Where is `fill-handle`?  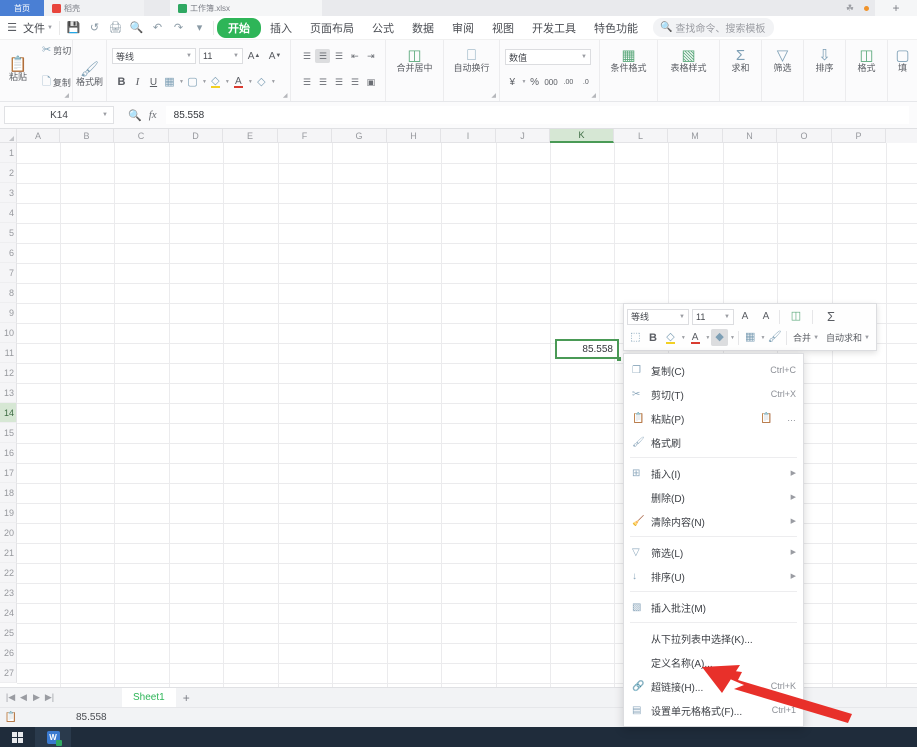
fill-handle is located at coordinates (619, 359).